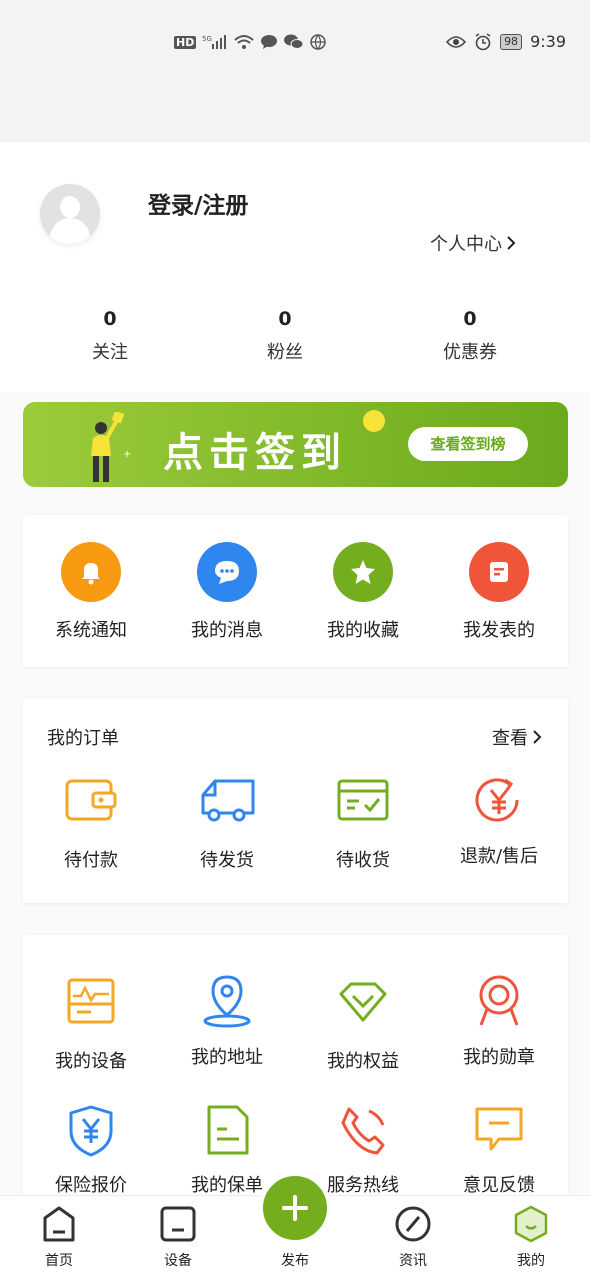 The width and height of the screenshot is (590, 1278). I want to click on plus-icon, so click(295, 1208).